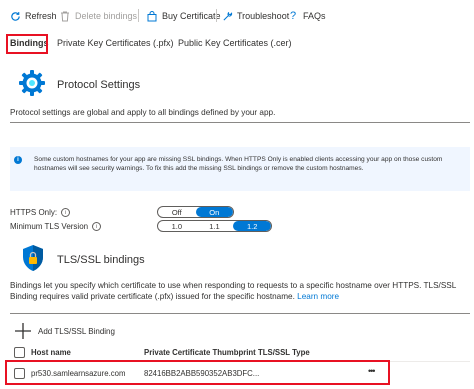  I want to click on faqs-button: ? FAQs, so click(306, 16).